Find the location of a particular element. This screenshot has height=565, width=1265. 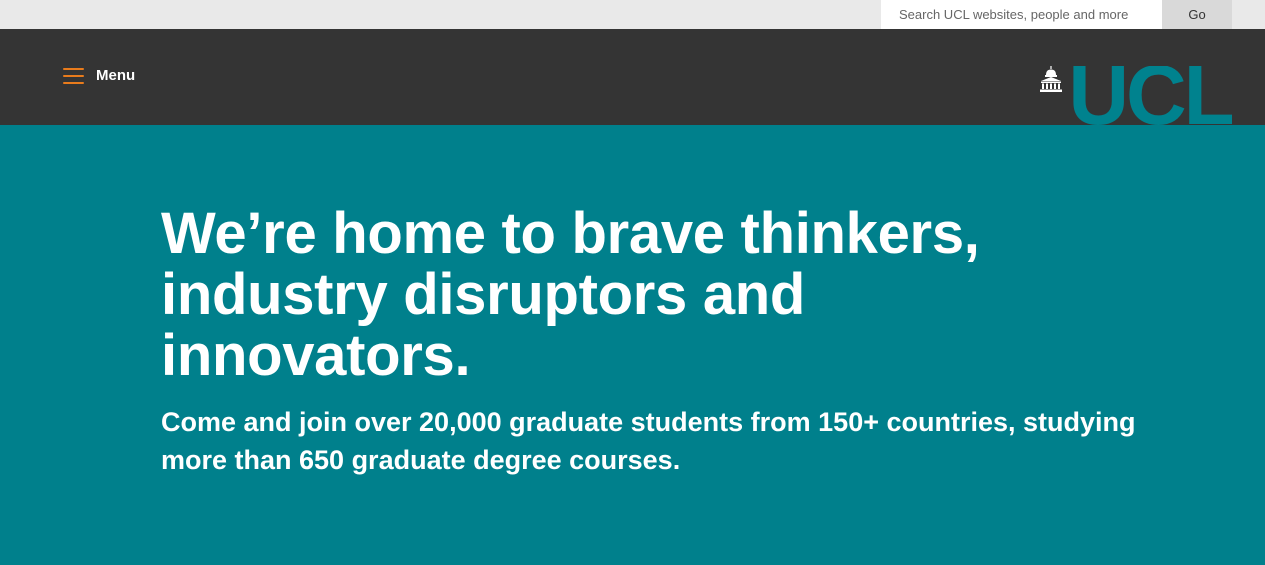

ucl-logo: UCL is located at coordinates (1136, 95).